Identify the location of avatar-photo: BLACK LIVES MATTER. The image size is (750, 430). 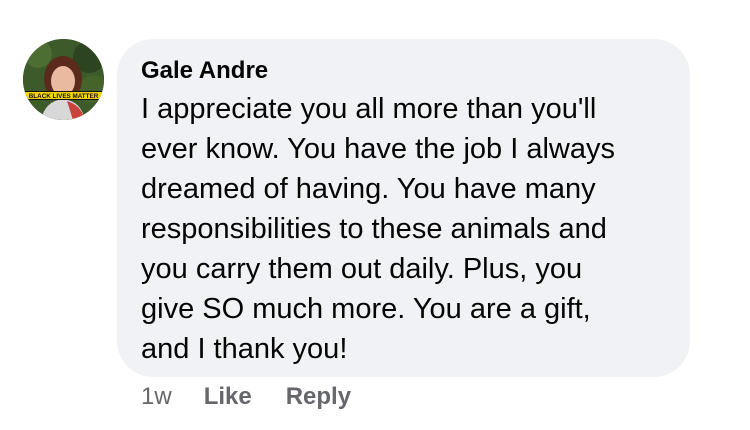
(63, 79).